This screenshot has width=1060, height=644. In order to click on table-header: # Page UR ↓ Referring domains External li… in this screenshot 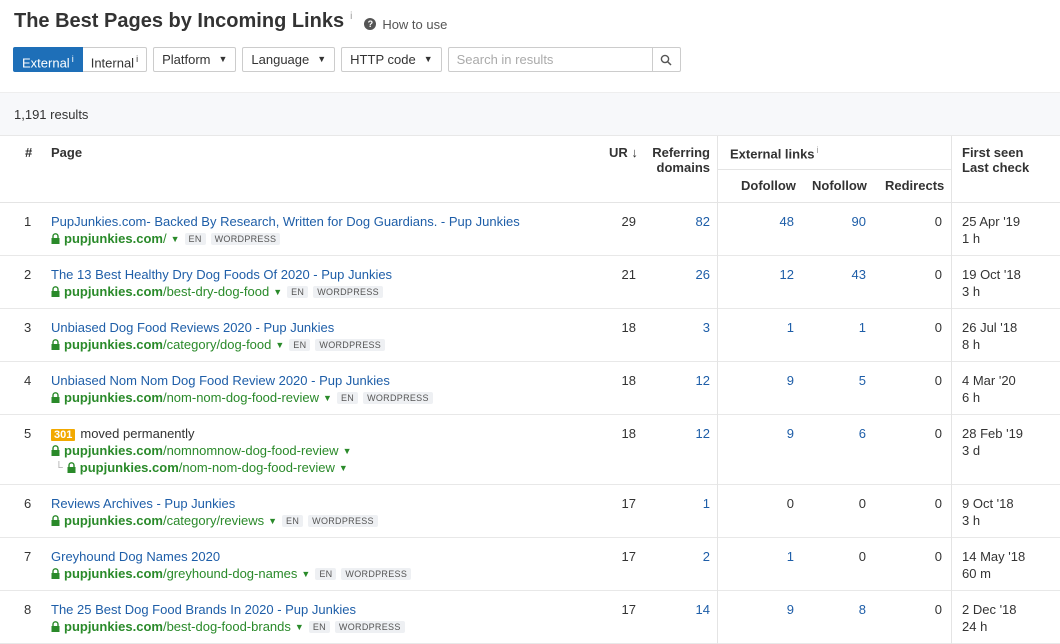, I will do `click(530, 169)`.